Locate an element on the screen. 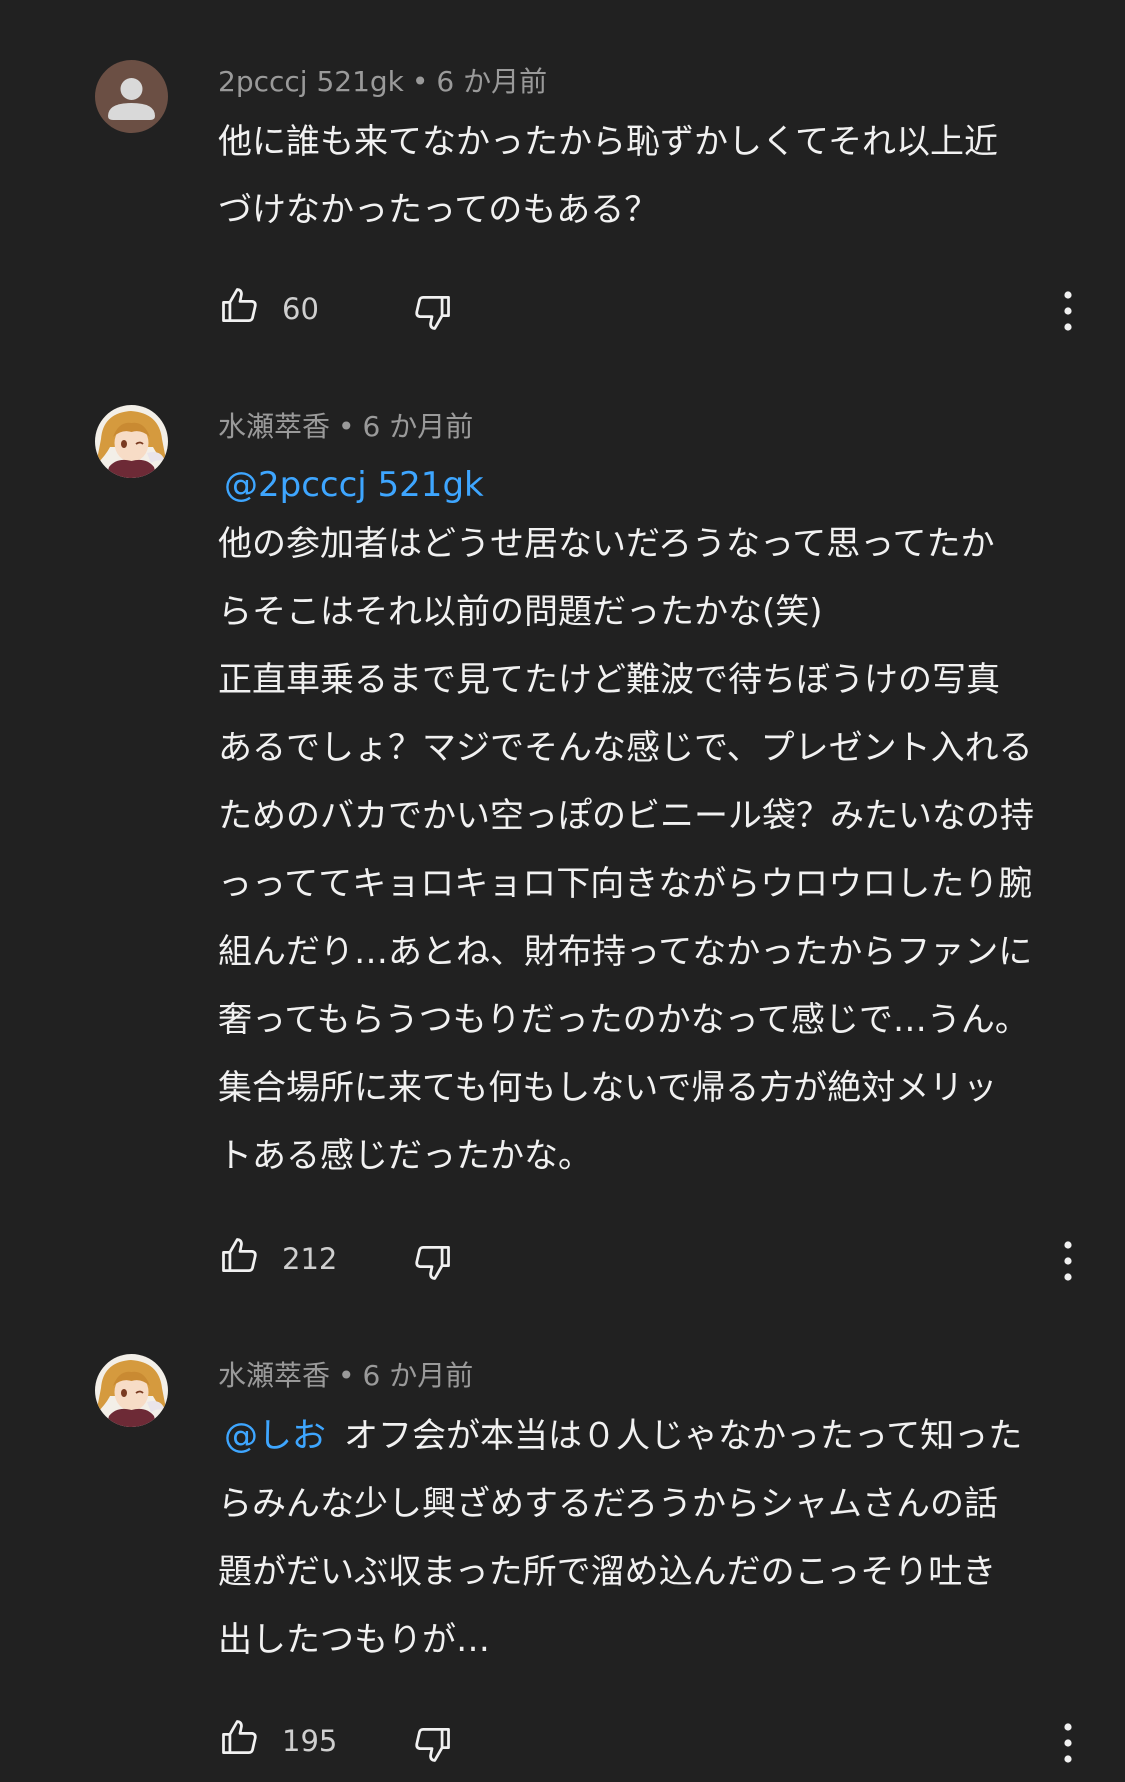 The height and width of the screenshot is (1782, 1125). comment-line: 他に誰も来てなかったから恥ずかしくてそれ以上近 is located at coordinates (608, 142).